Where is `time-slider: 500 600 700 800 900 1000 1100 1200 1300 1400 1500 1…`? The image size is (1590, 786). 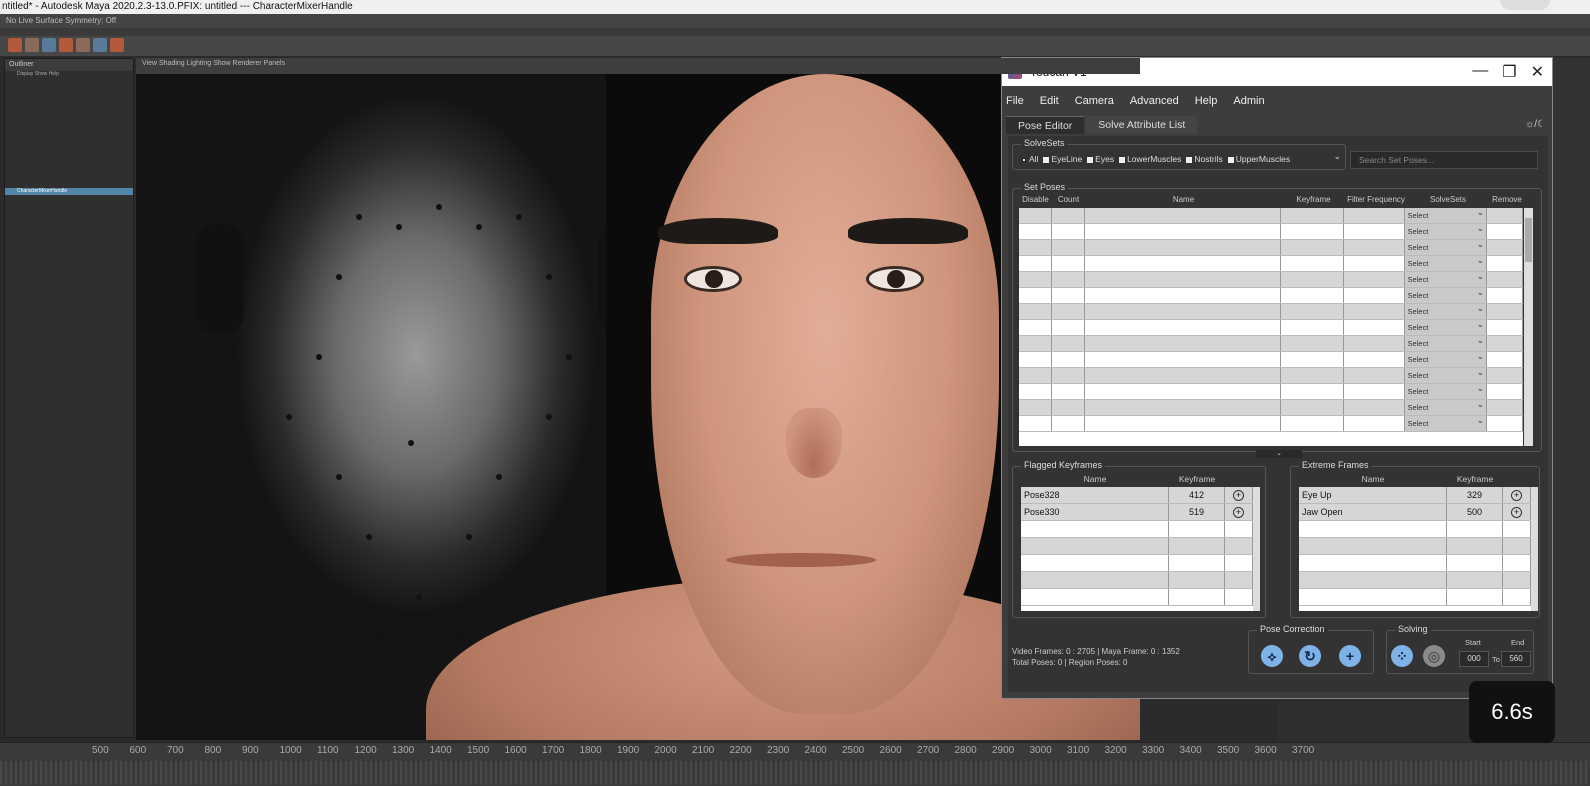 time-slider: 500 600 700 800 900 1000 1100 1200 1300 1400 1500 1… is located at coordinates (795, 764).